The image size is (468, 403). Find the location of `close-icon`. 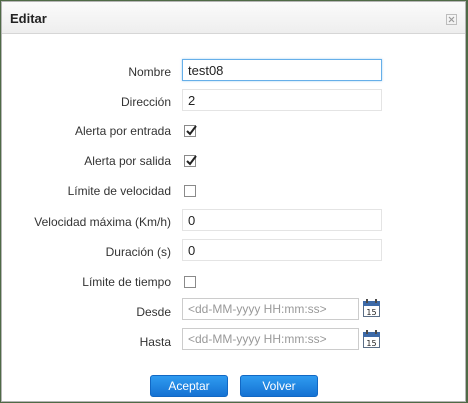

close-icon is located at coordinates (451, 18).